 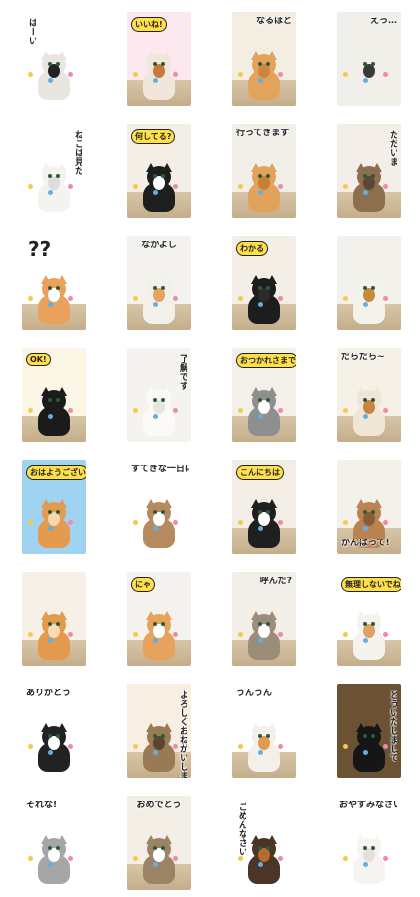 What do you see at coordinates (369, 395) in the screenshot?
I see `sticker-16: だらだら~` at bounding box center [369, 395].